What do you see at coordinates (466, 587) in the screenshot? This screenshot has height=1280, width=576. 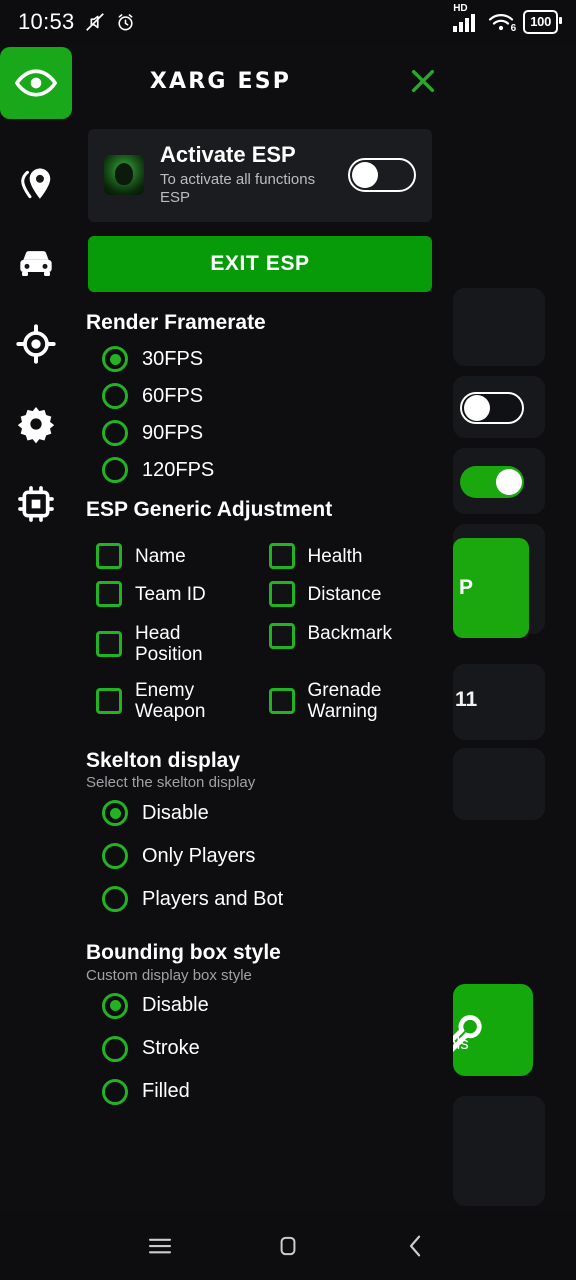 I see `bg-green-button-label: P` at bounding box center [466, 587].